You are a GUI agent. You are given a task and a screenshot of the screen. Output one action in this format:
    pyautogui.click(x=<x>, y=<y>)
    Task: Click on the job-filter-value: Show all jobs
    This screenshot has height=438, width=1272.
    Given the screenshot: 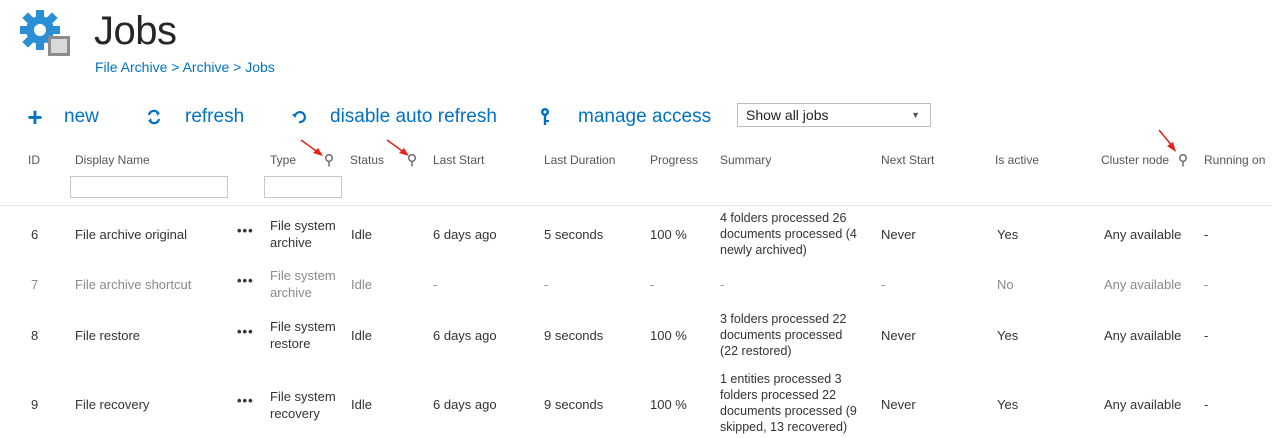 What is the action you would take?
    pyautogui.click(x=787, y=115)
    